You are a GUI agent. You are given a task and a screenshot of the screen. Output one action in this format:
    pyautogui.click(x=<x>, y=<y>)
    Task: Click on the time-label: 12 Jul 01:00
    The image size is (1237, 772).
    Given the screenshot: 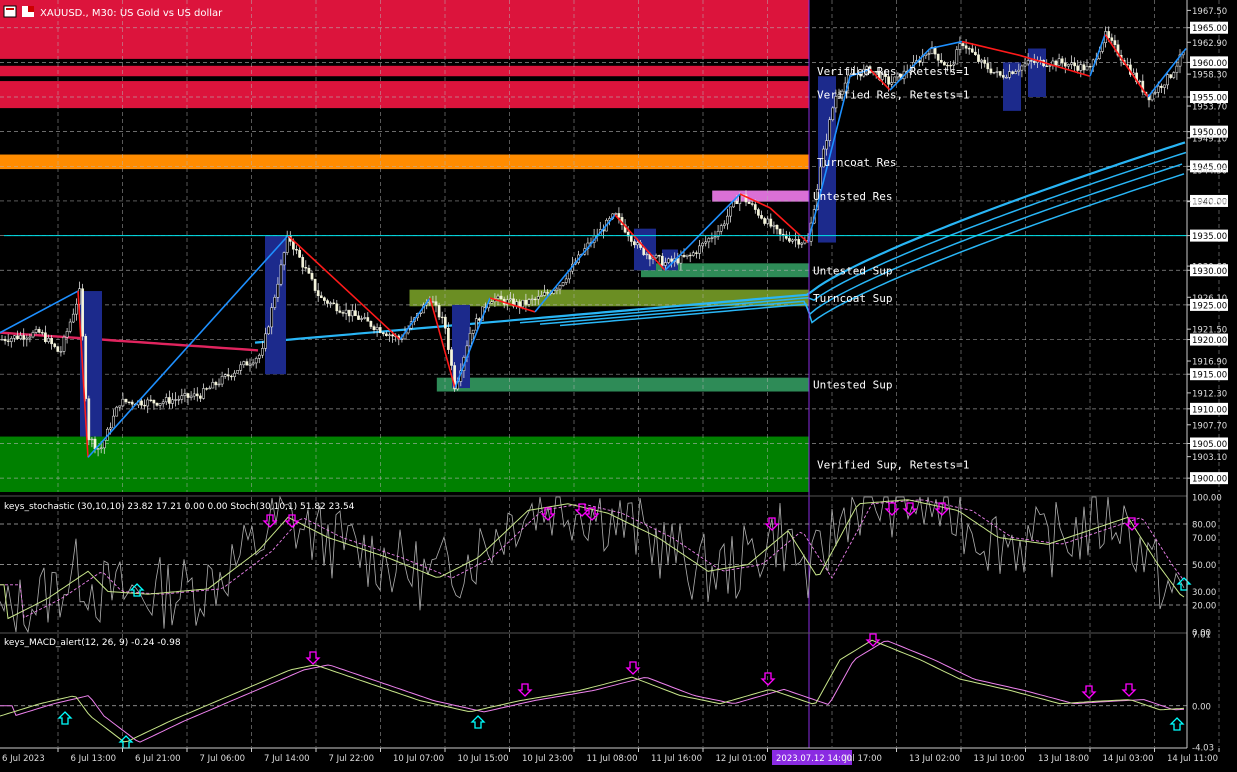 What is the action you would take?
    pyautogui.click(x=741, y=759)
    